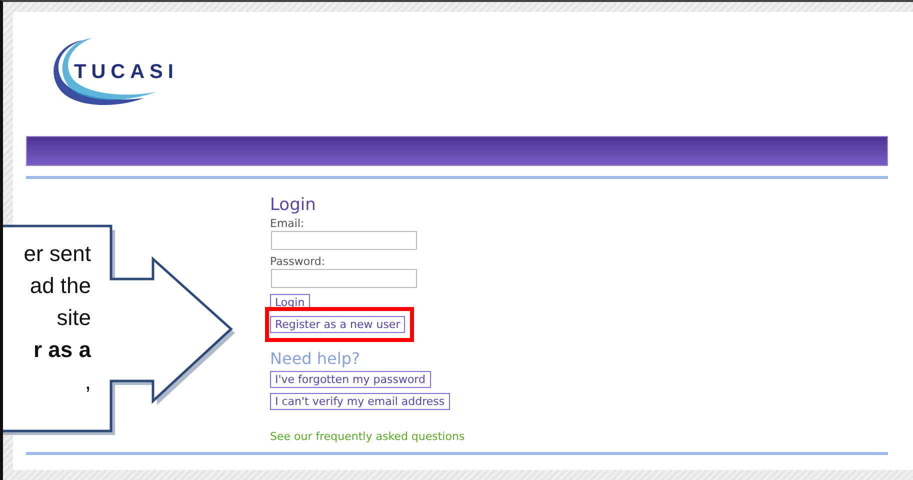 This screenshot has width=913, height=480. Describe the element at coordinates (338, 324) in the screenshot. I see `register-button: Register as a new user` at that location.